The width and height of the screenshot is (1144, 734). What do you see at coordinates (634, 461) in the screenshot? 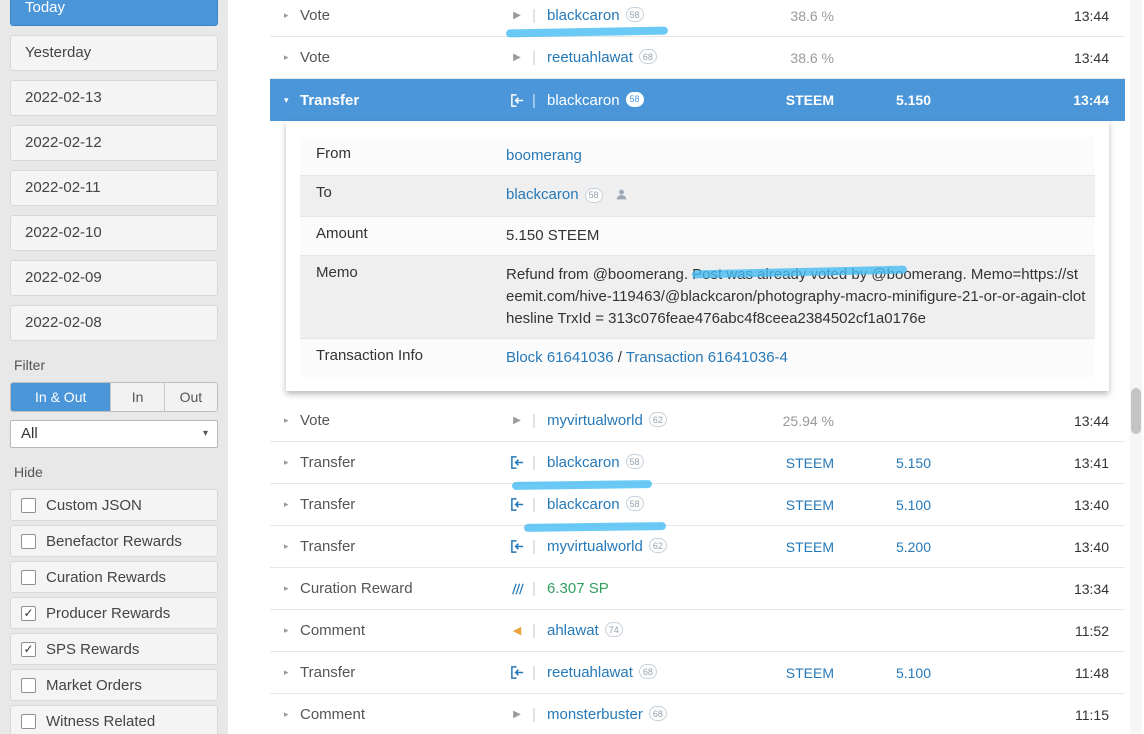
I see `reputation-badge: 58` at bounding box center [634, 461].